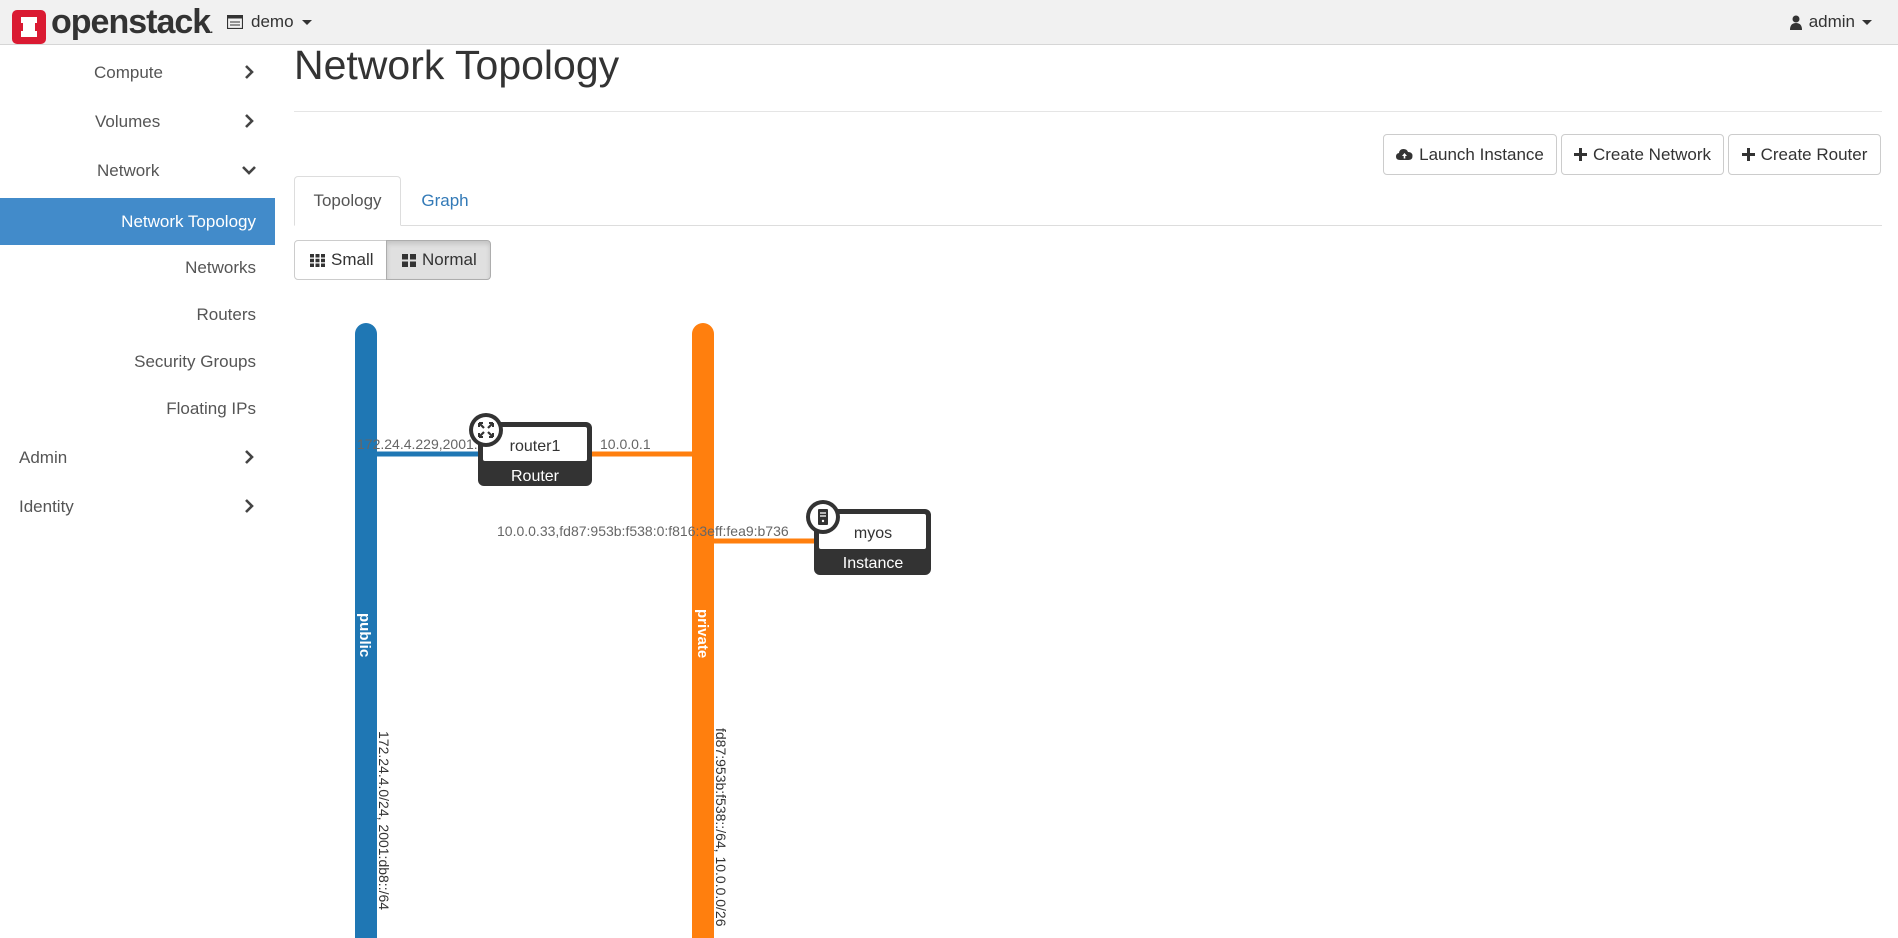 The height and width of the screenshot is (938, 1898). Describe the element at coordinates (195, 361) in the screenshot. I see `sidebar-item-label: Security Groups` at that location.